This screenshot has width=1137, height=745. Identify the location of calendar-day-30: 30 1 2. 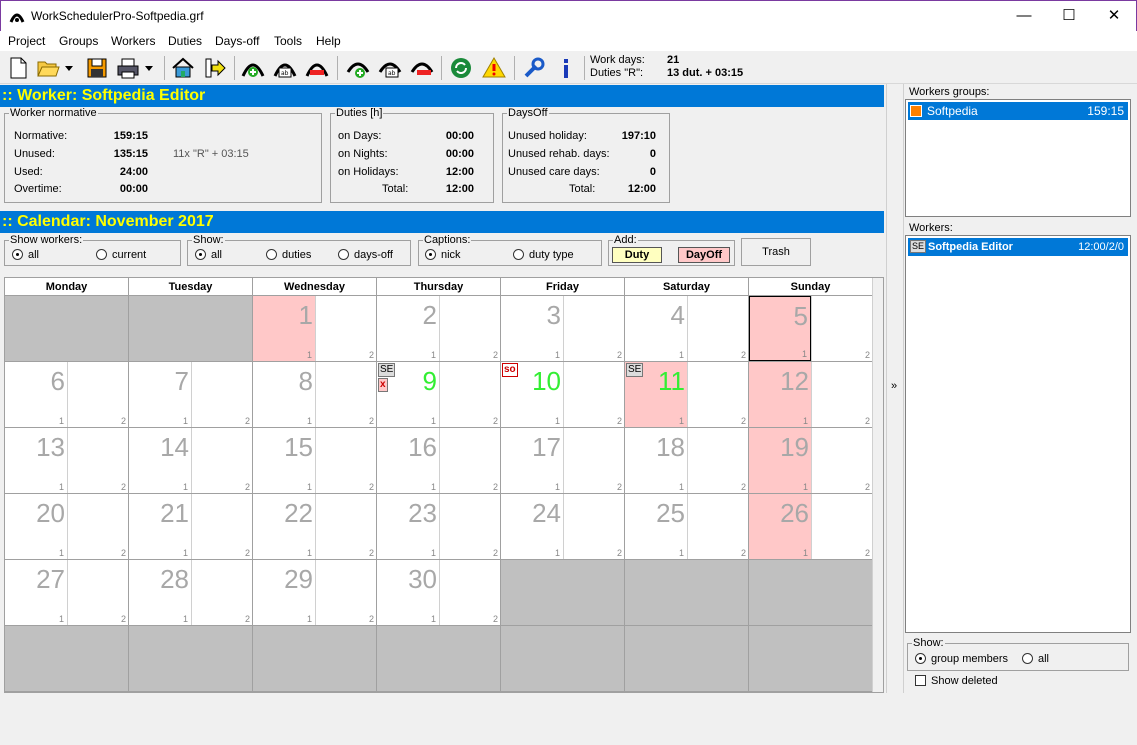
(439, 593).